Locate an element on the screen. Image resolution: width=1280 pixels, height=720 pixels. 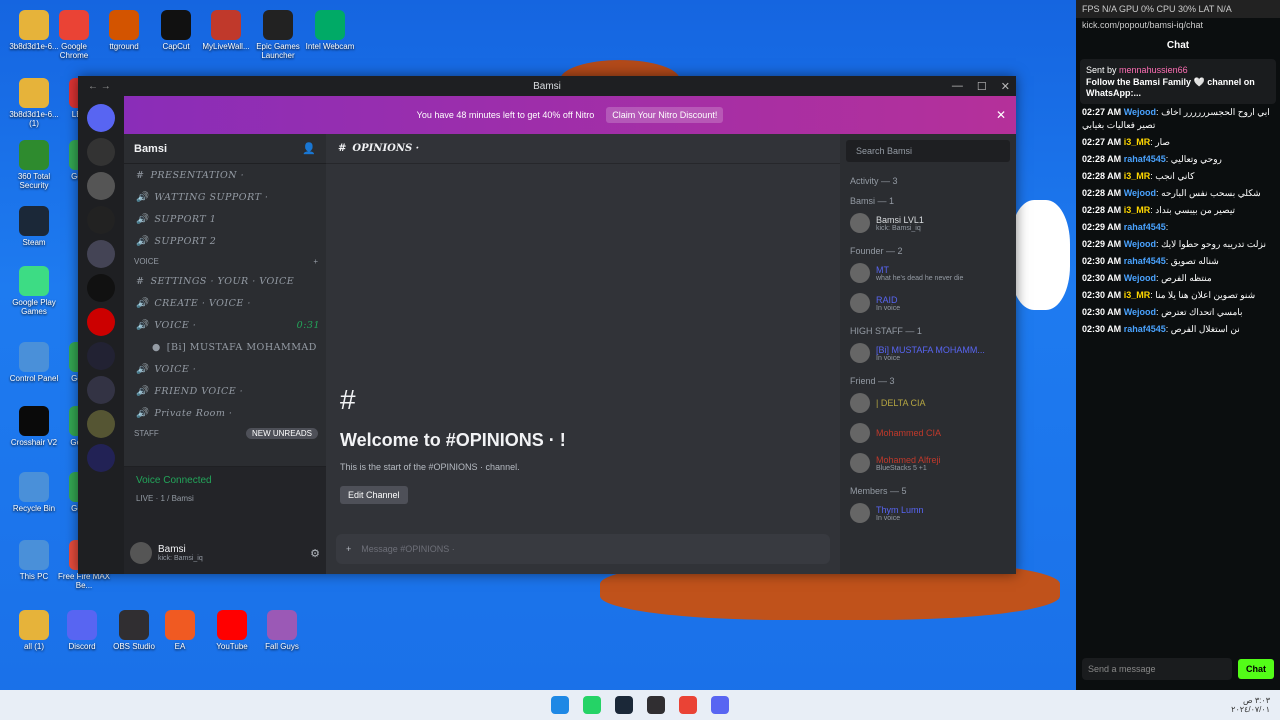
chrome-icon is located at coordinates (688, 705).